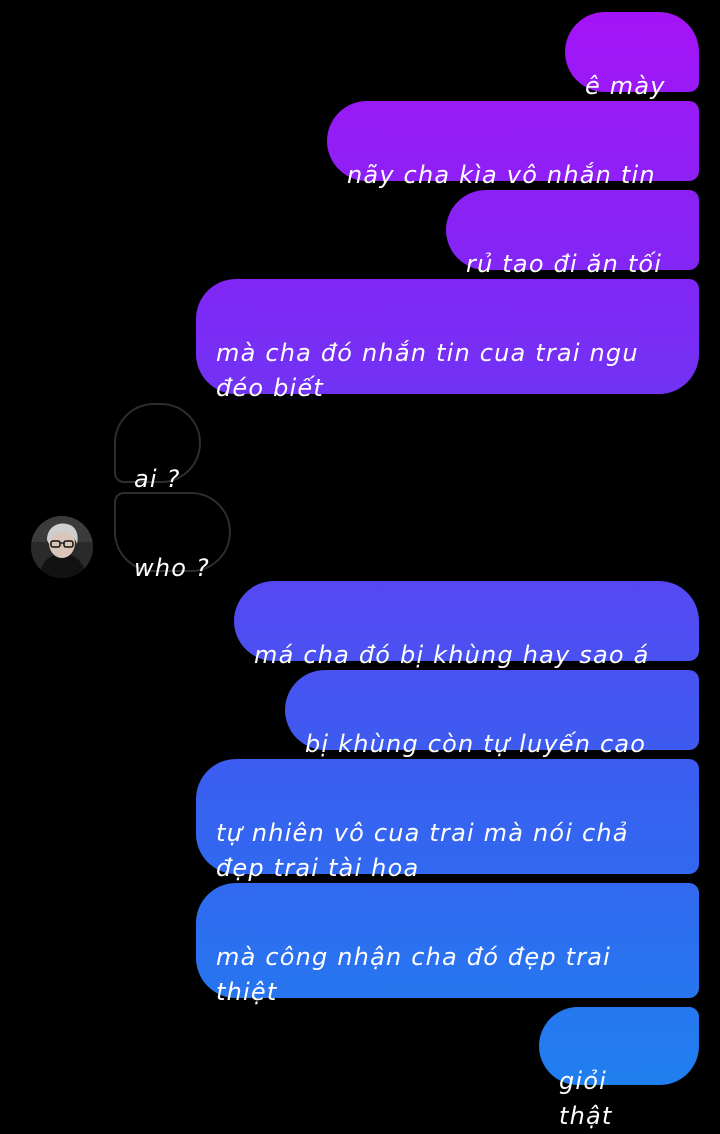 This screenshot has height=1134, width=720. I want to click on sent-message-bubble: má cha đó bị khùng hay sao á, so click(466, 625).